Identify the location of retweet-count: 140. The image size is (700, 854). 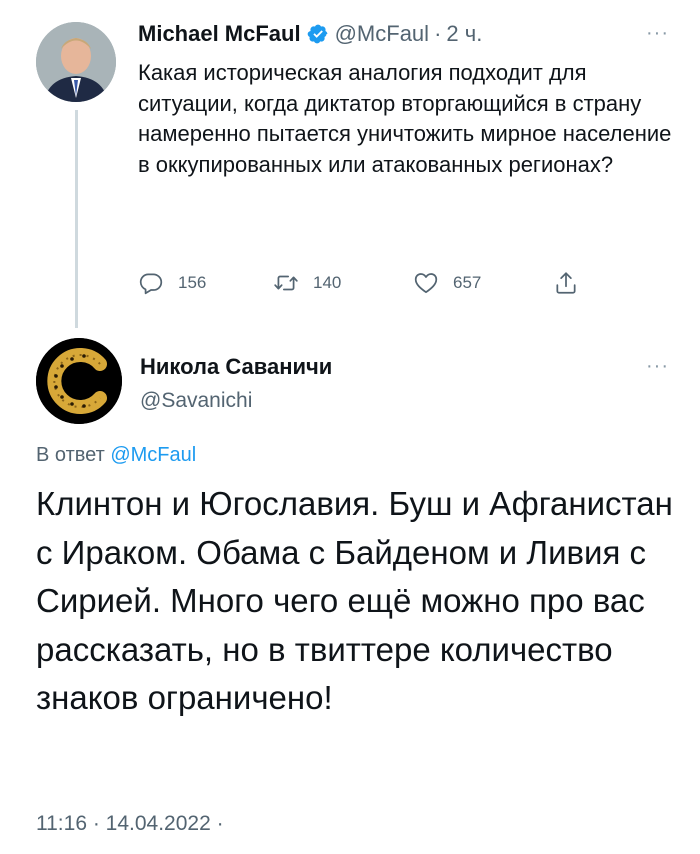
(327, 282).